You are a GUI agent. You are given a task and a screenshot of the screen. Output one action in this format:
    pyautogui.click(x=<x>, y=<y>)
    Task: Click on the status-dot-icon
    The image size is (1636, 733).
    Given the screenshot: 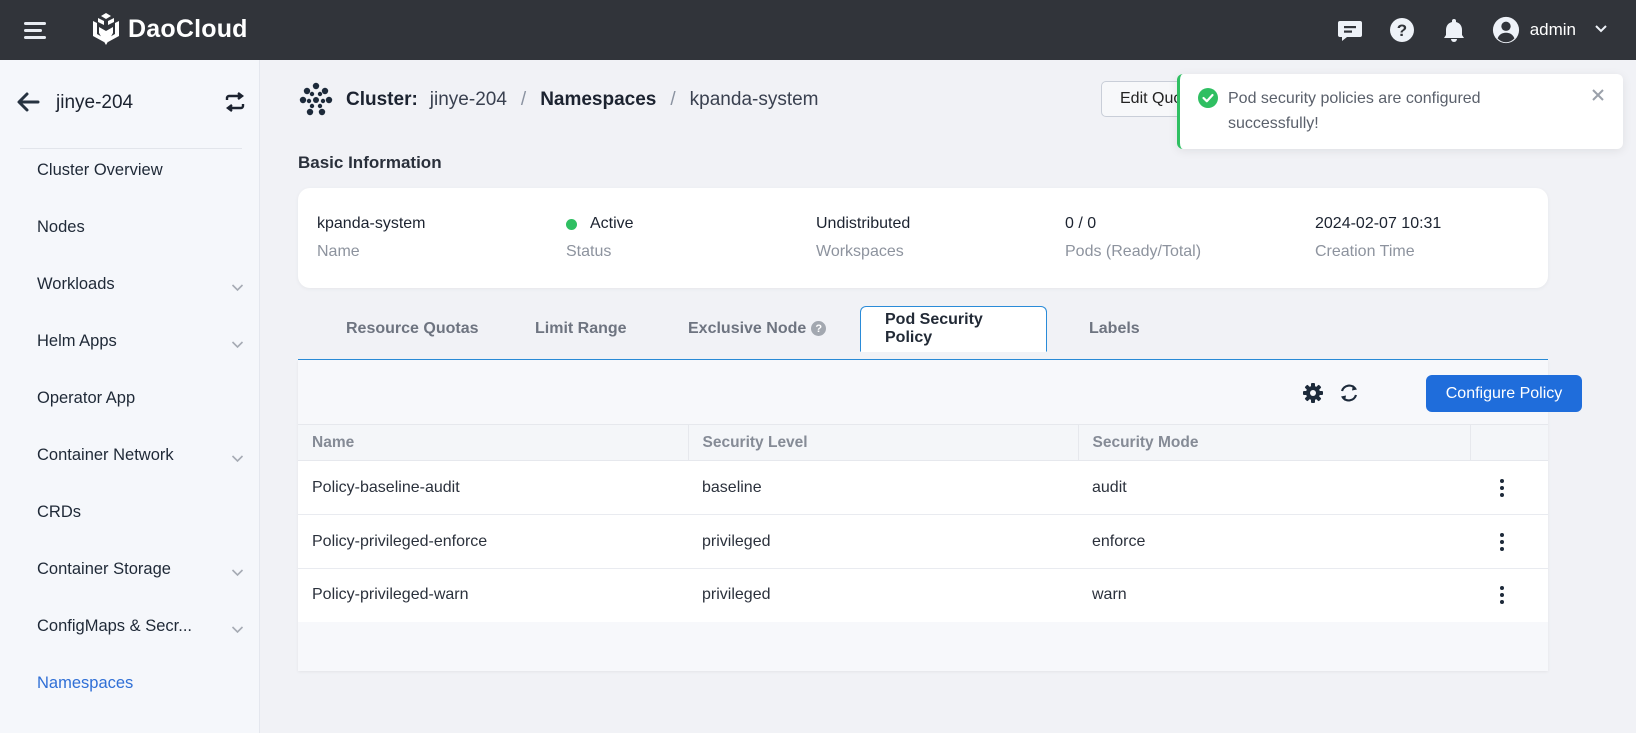 What is the action you would take?
    pyautogui.click(x=571, y=224)
    